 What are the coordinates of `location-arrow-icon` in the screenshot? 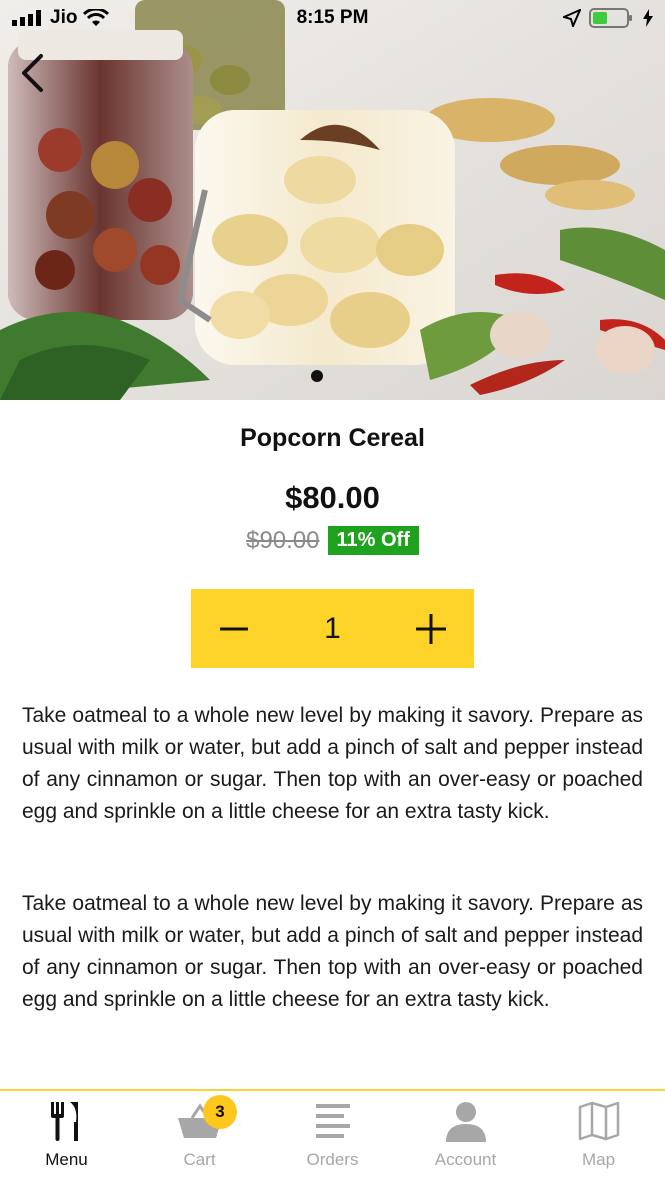 It's located at (572, 18).